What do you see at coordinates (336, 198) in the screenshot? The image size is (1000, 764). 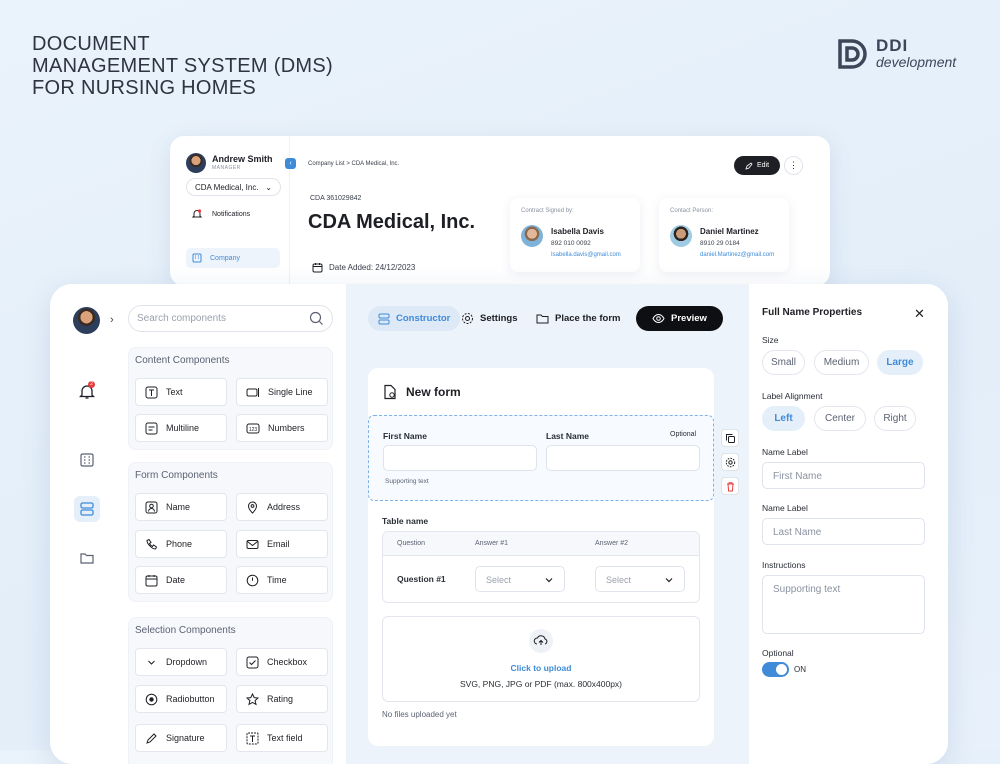 I see `company-code: CDA 361029842` at bounding box center [336, 198].